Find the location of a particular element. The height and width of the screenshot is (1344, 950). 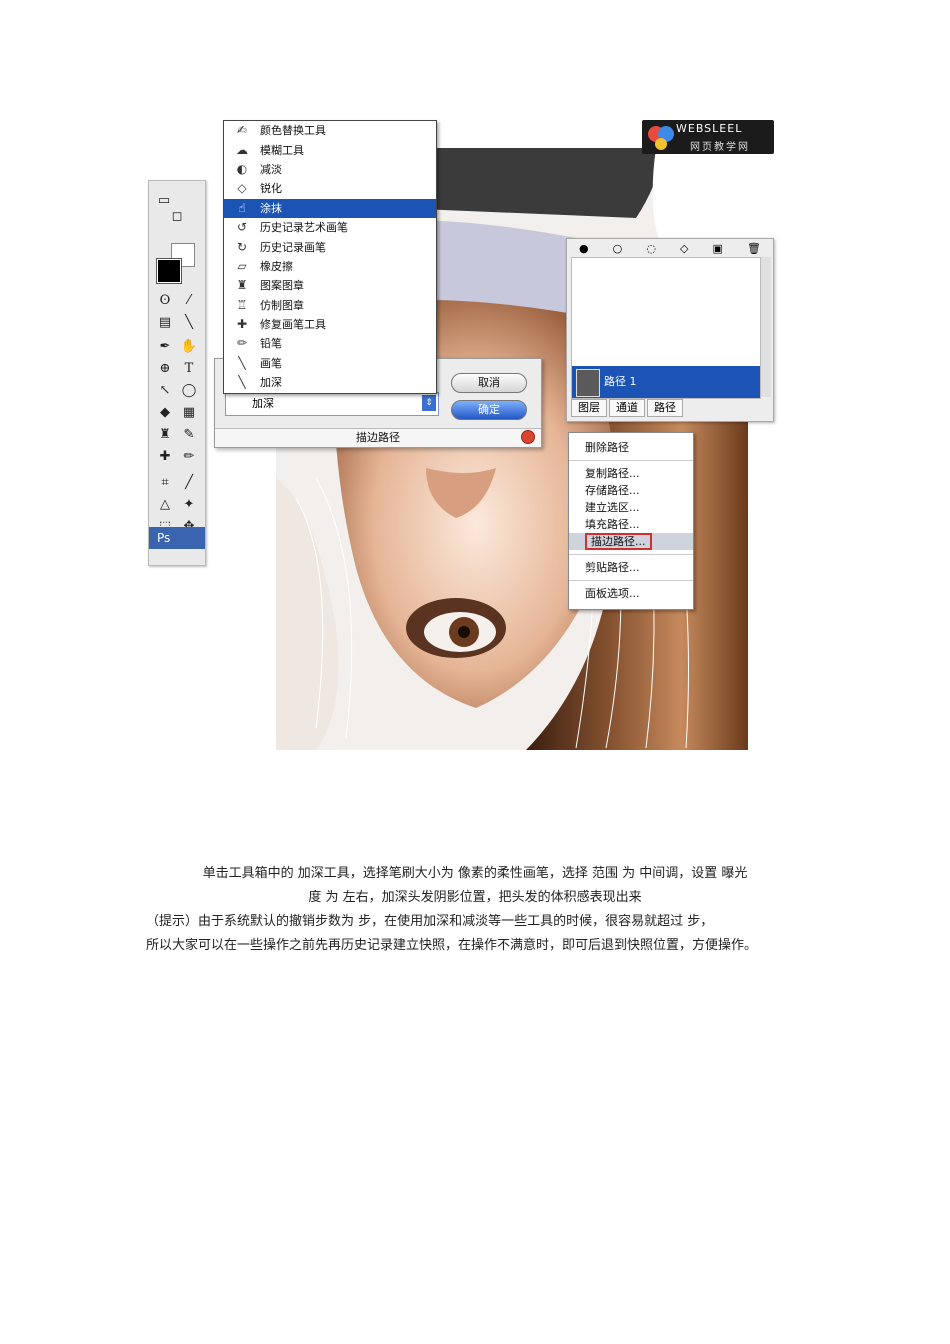

menu-item: ✚ 修复画笔工具 is located at coordinates (330, 324).